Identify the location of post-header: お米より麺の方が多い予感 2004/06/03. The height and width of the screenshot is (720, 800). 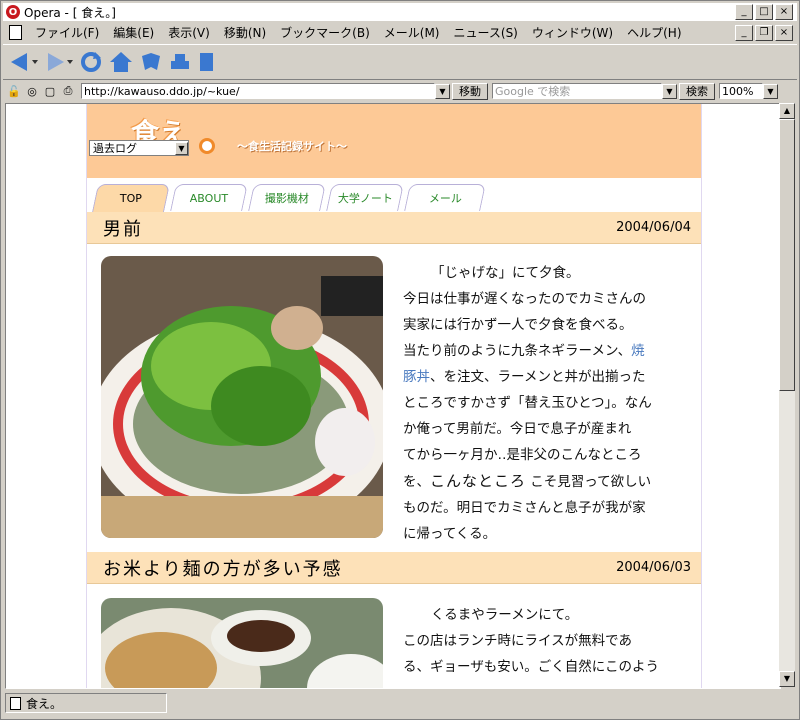
(394, 568).